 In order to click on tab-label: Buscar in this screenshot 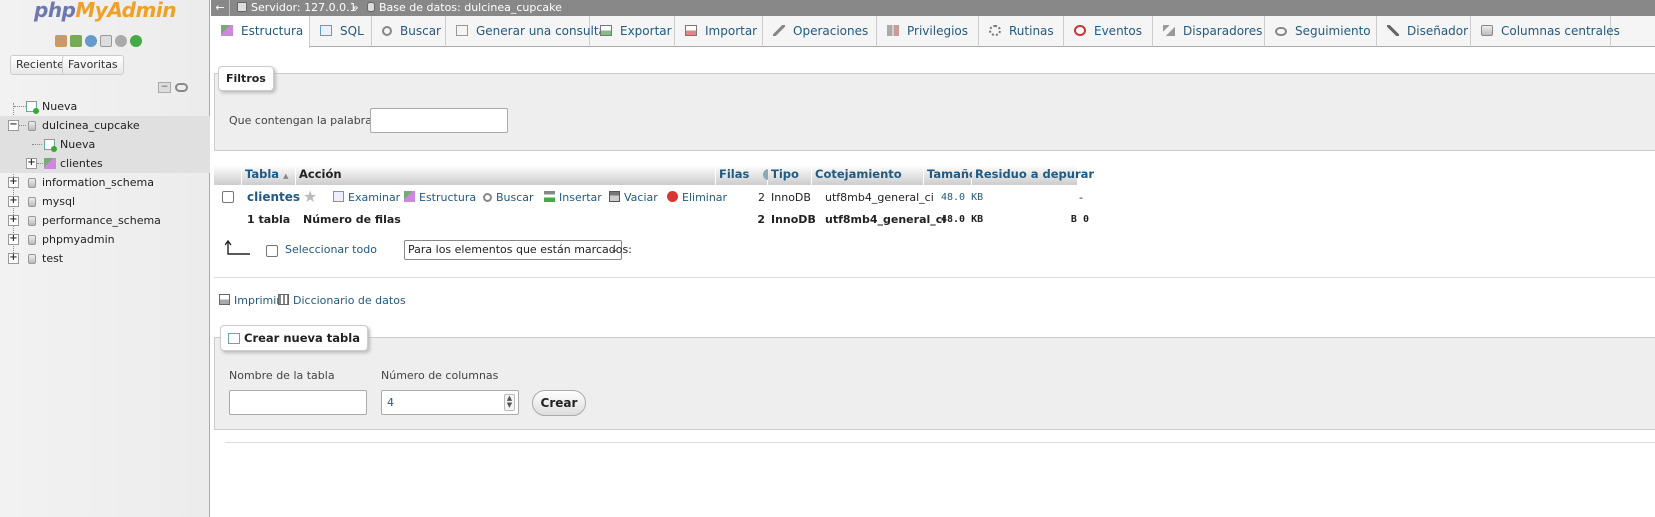, I will do `click(420, 31)`.